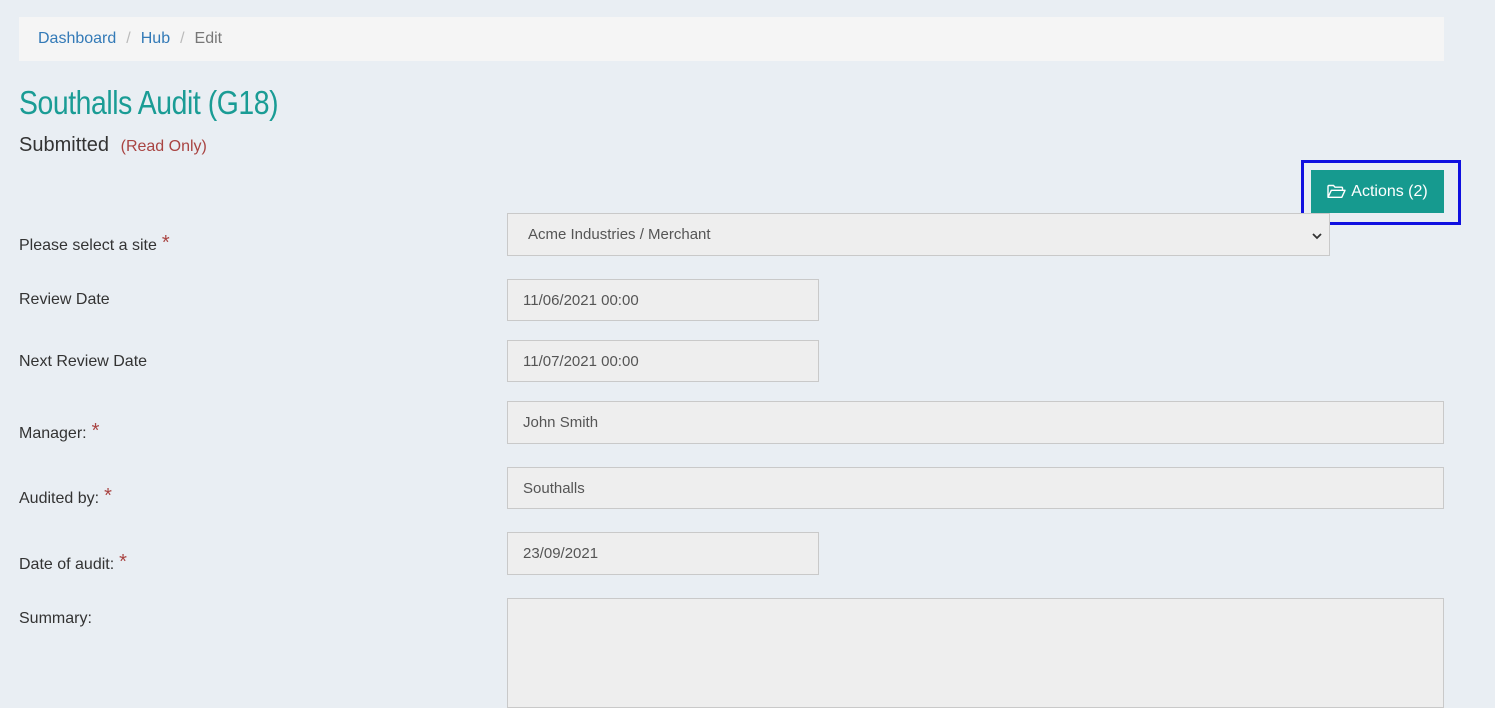 The height and width of the screenshot is (708, 1495). Describe the element at coordinates (619, 234) in the screenshot. I see `site-select-value: Acme Industries / Merchant` at that location.